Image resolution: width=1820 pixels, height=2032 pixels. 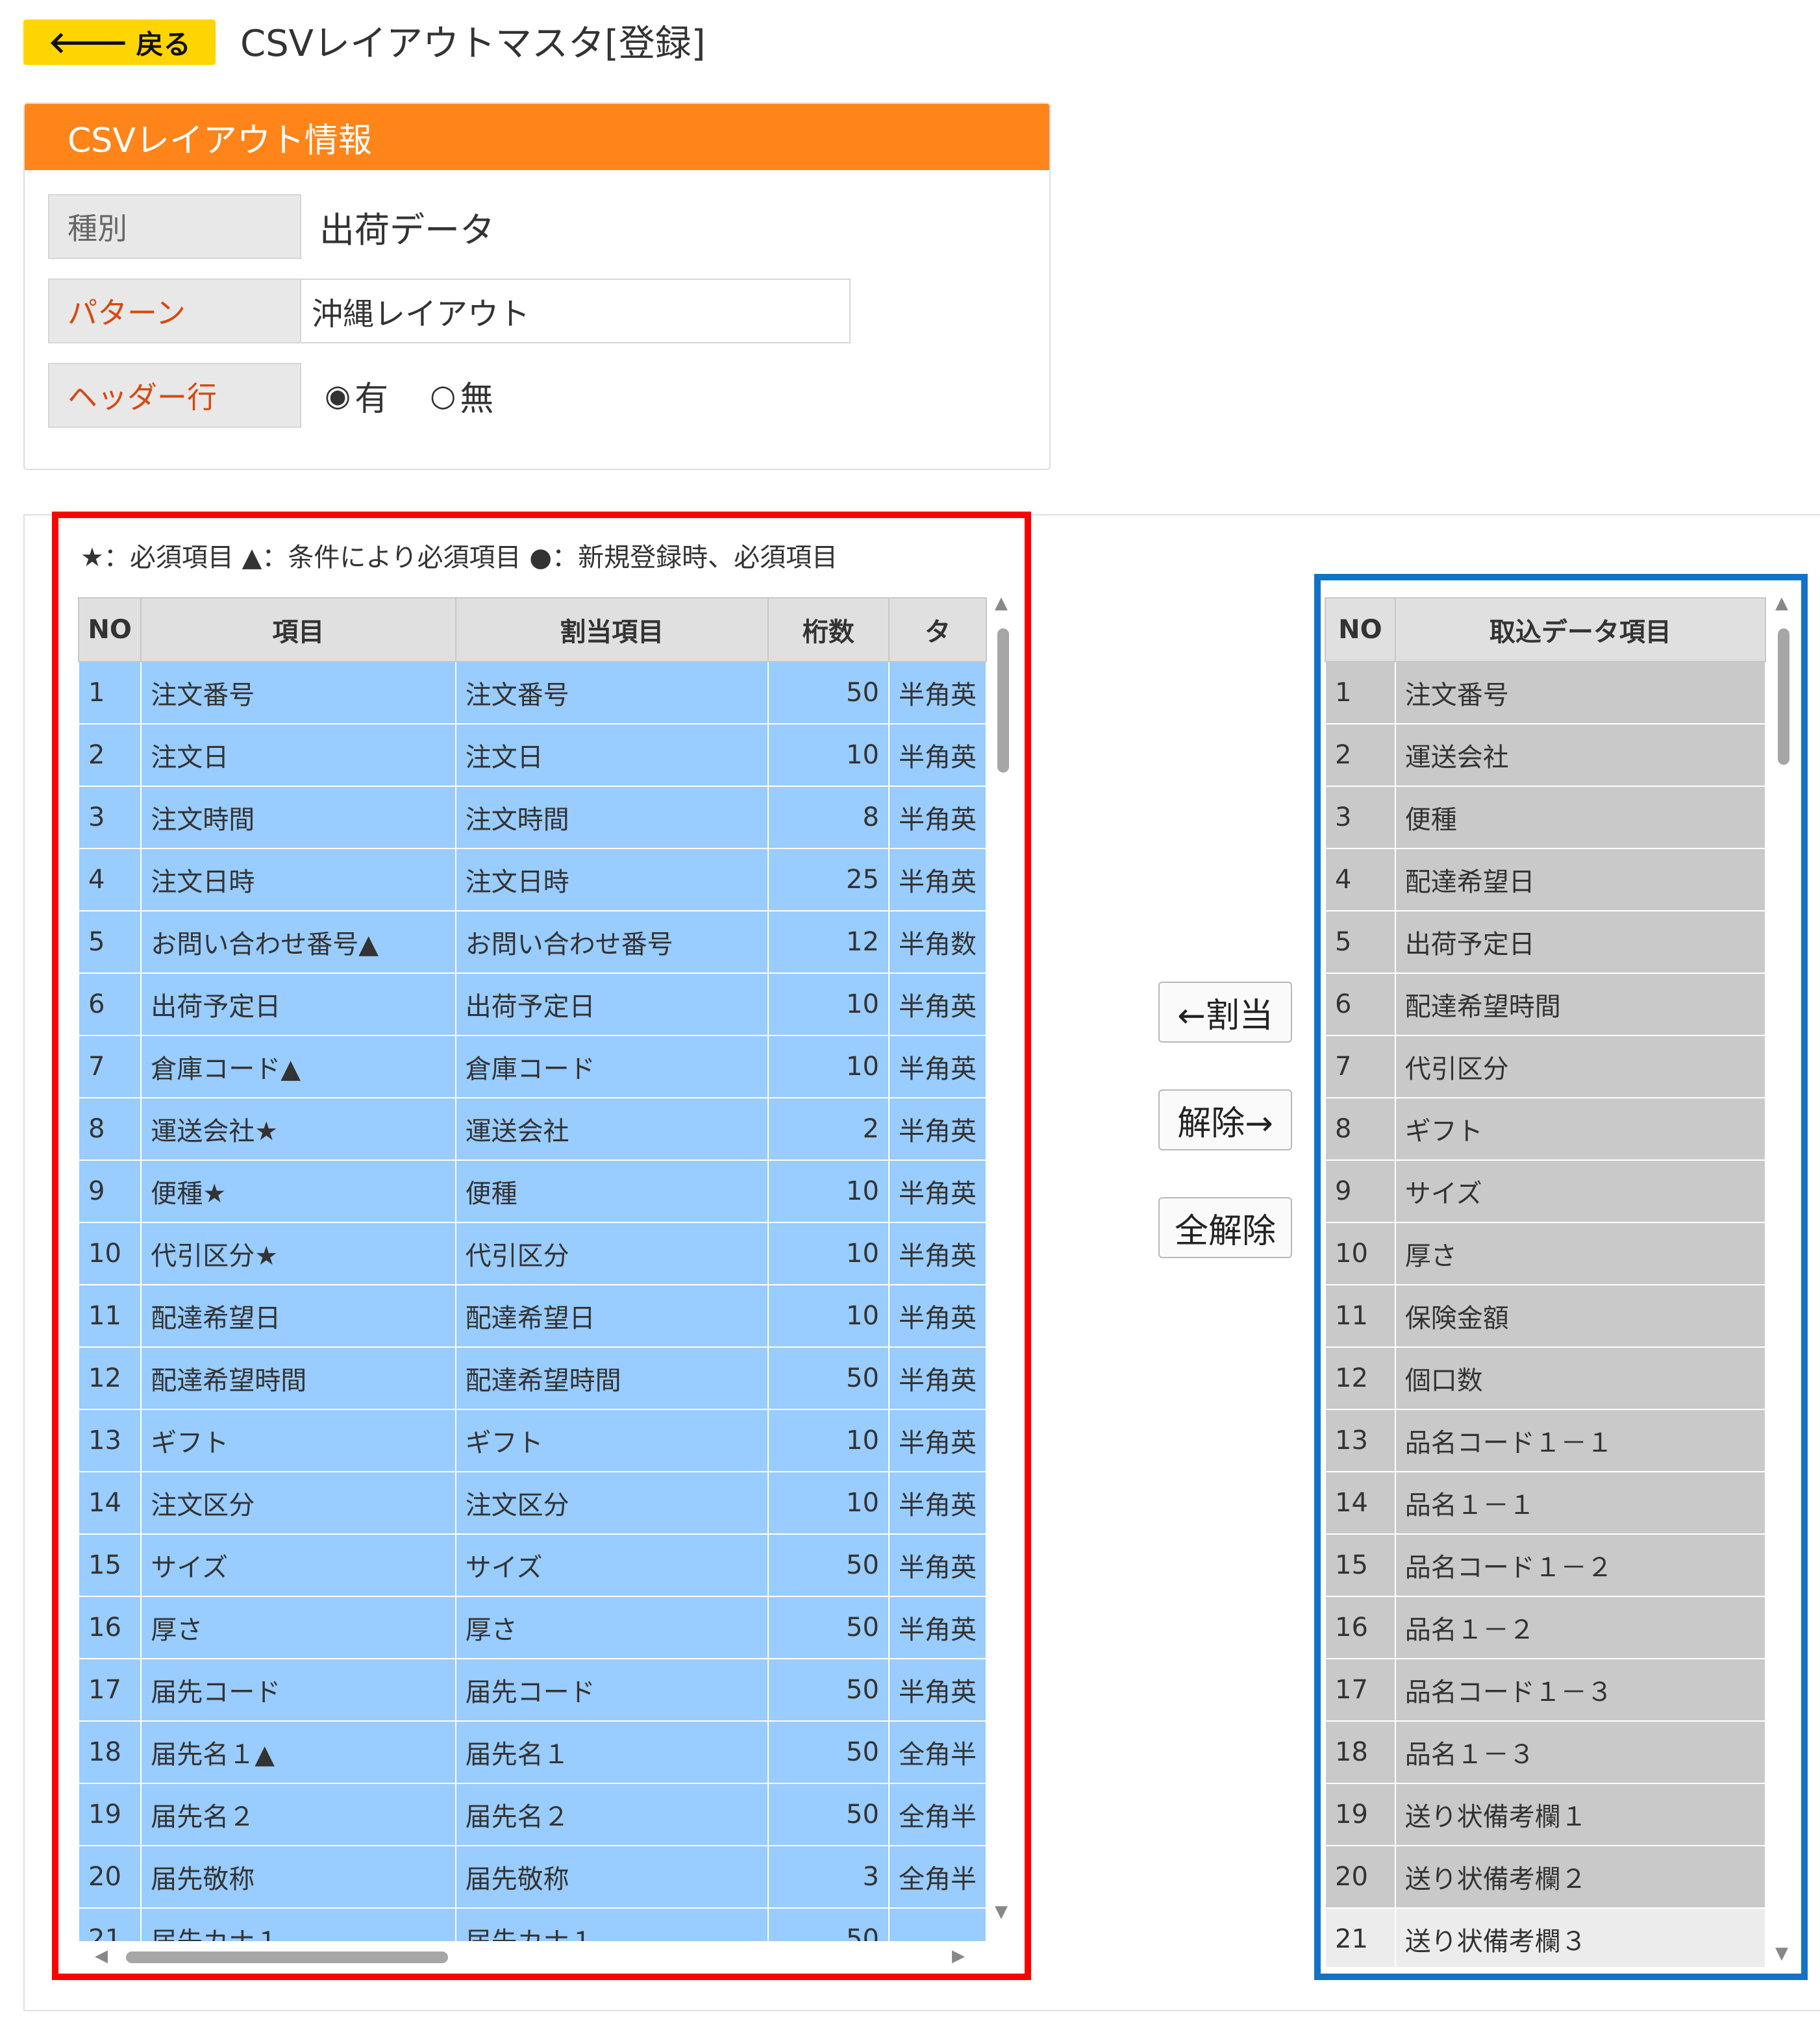 What do you see at coordinates (175, 311) in the screenshot?
I see `pattern-label: パターン` at bounding box center [175, 311].